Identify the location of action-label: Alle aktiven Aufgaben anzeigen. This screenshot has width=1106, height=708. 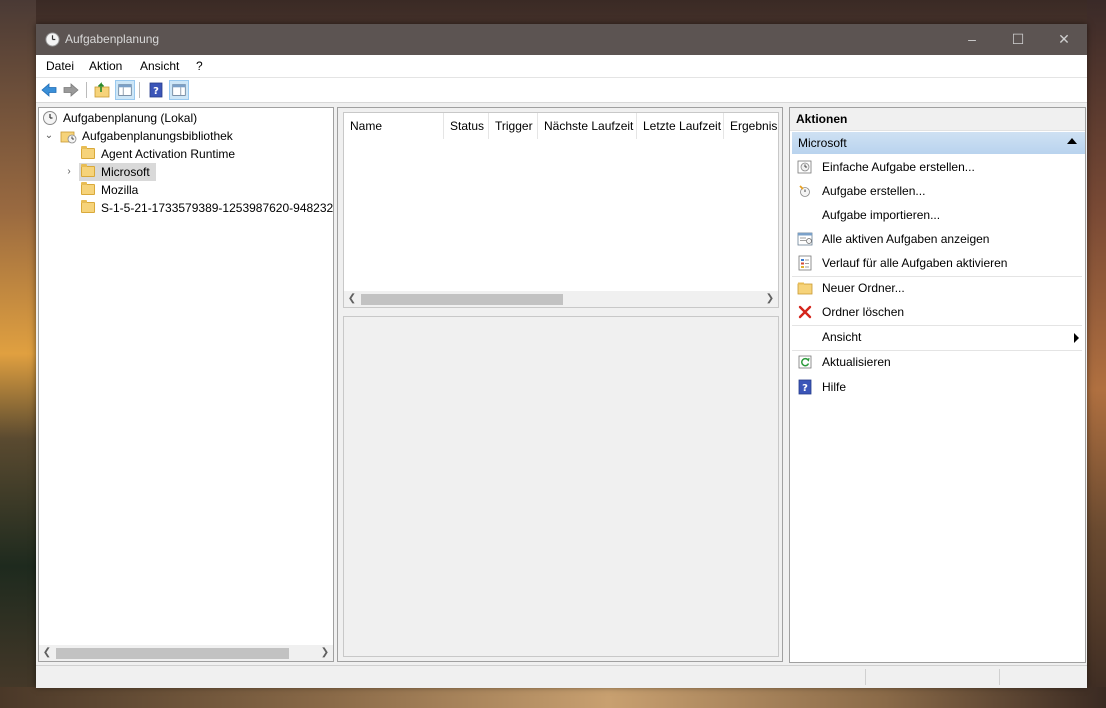
(906, 239).